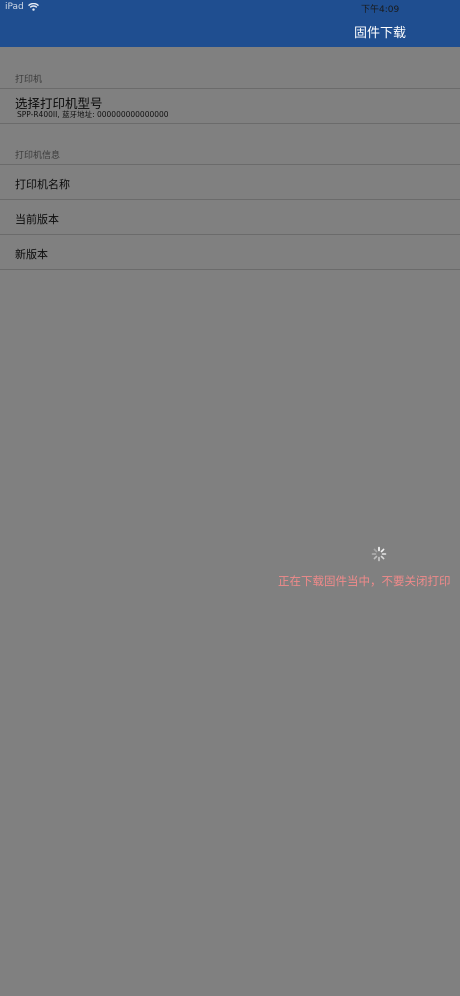  Describe the element at coordinates (379, 554) in the screenshot. I see `activity-spinner-icon` at that location.